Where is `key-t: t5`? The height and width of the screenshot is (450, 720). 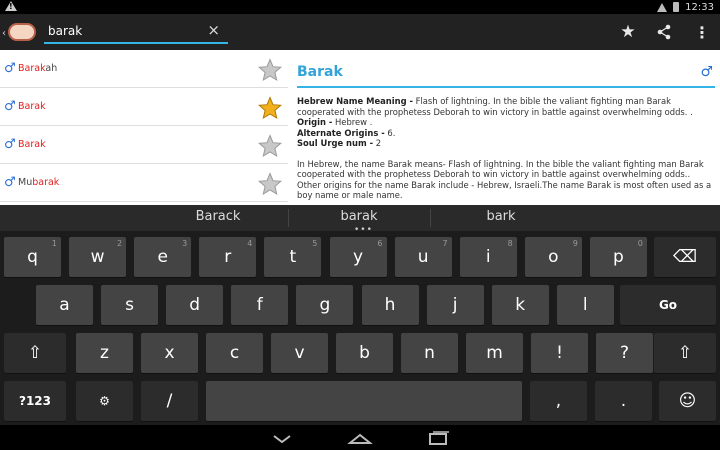
key-t: t5 is located at coordinates (293, 257).